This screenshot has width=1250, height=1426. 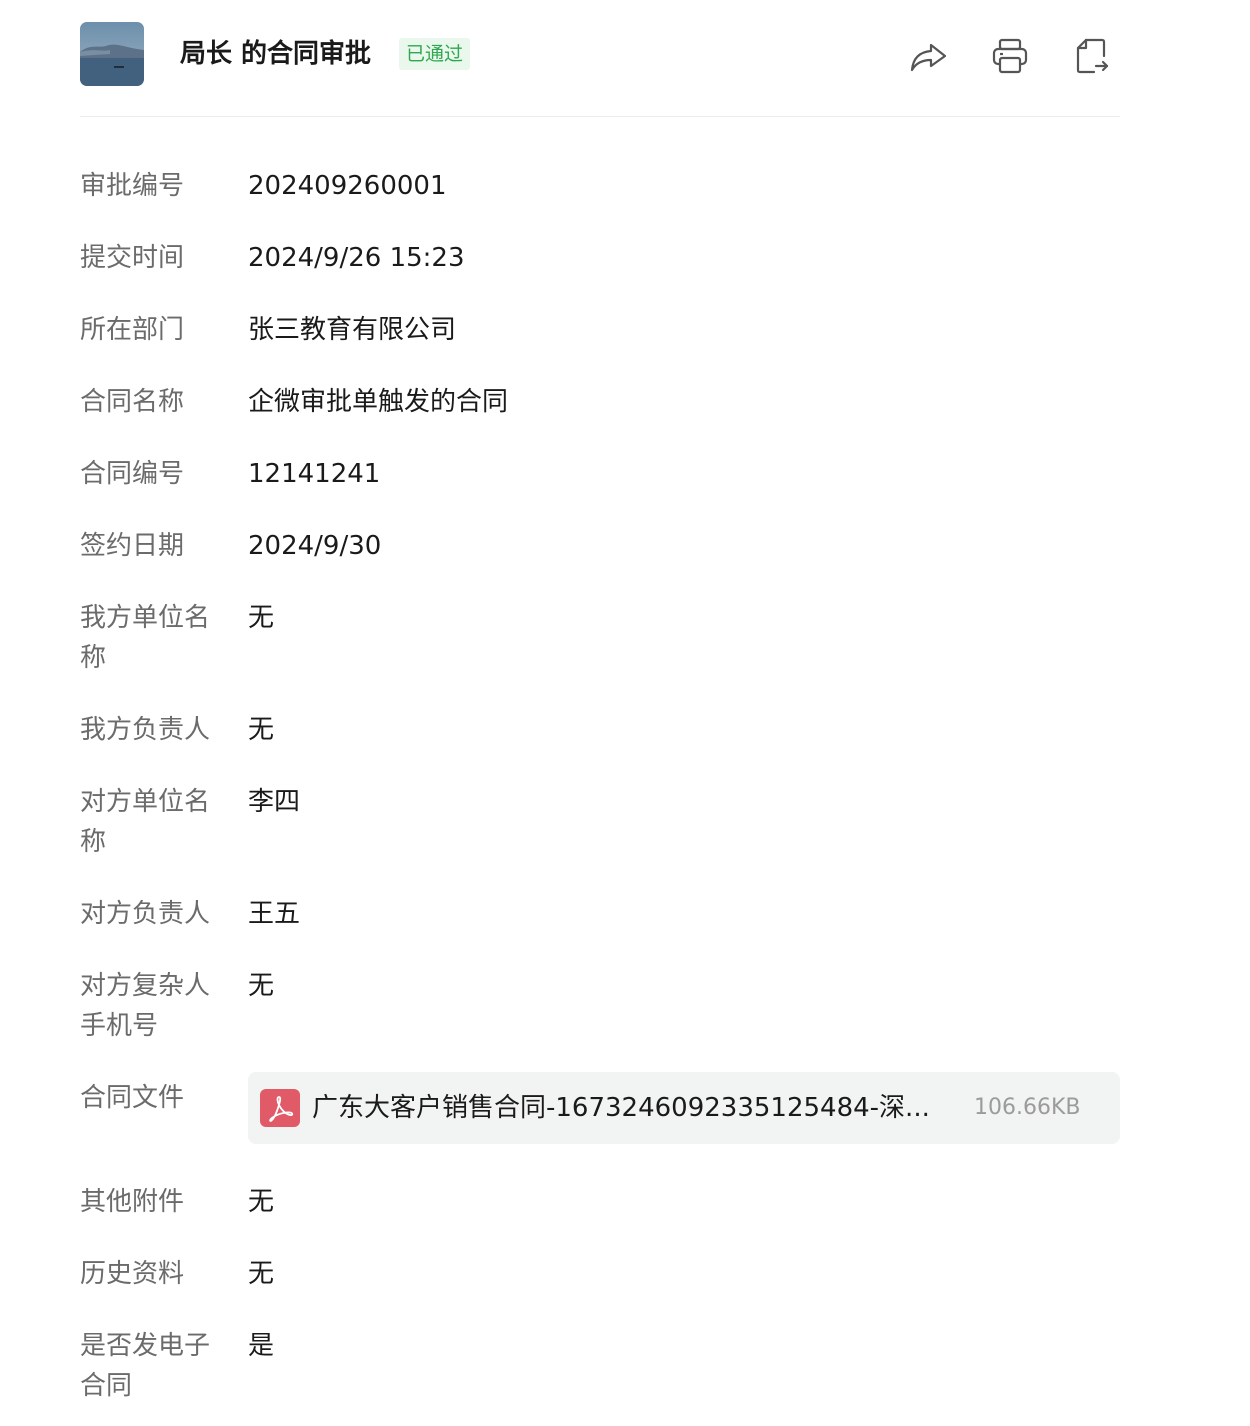 What do you see at coordinates (132, 1098) in the screenshot?
I see `field-label: 合同文件` at bounding box center [132, 1098].